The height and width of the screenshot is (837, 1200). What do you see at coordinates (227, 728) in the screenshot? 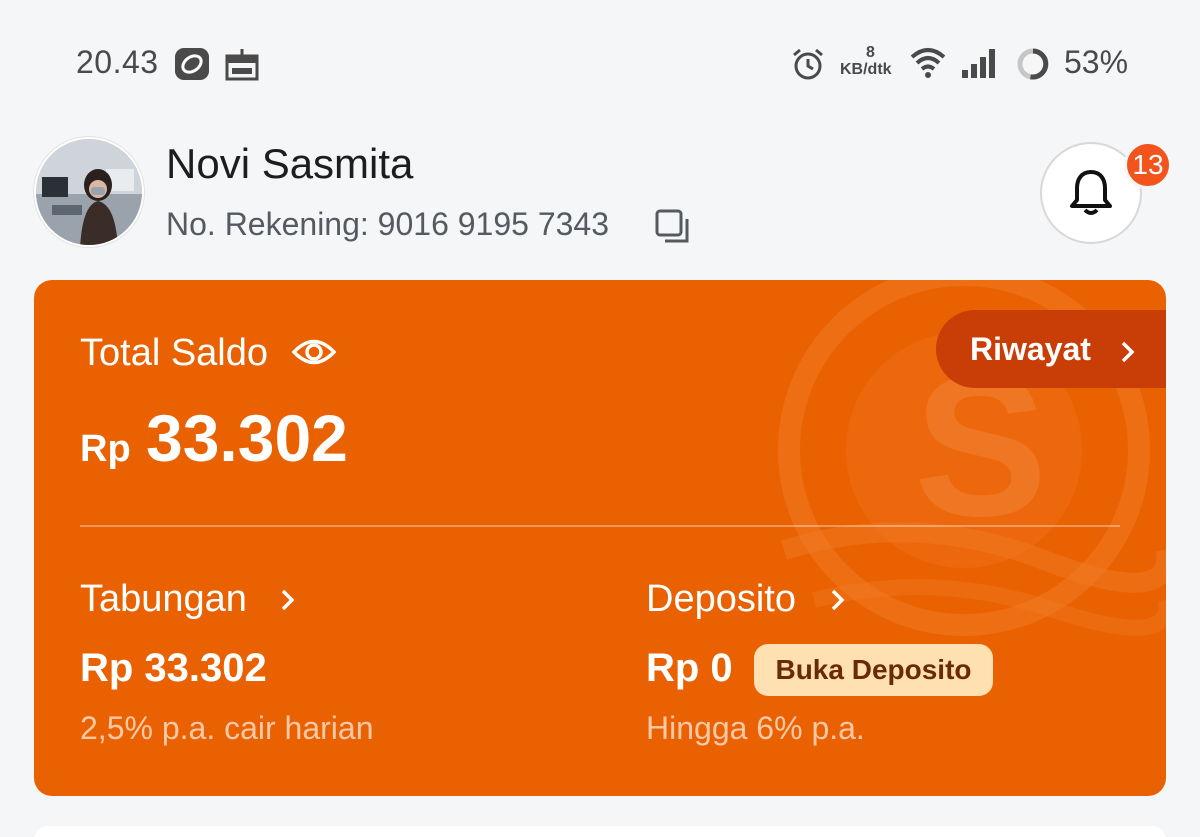
I see `savings-rate-note: 2,5% p.a. cair harian` at bounding box center [227, 728].